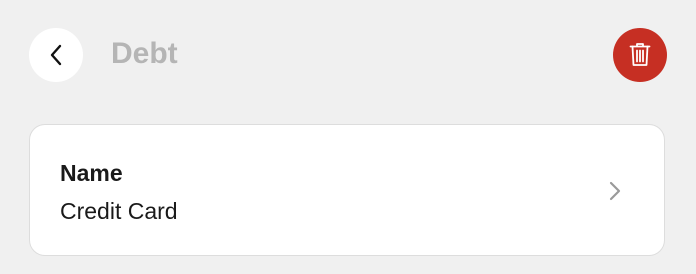  What do you see at coordinates (119, 211) in the screenshot?
I see `field-value: Credit Card` at bounding box center [119, 211].